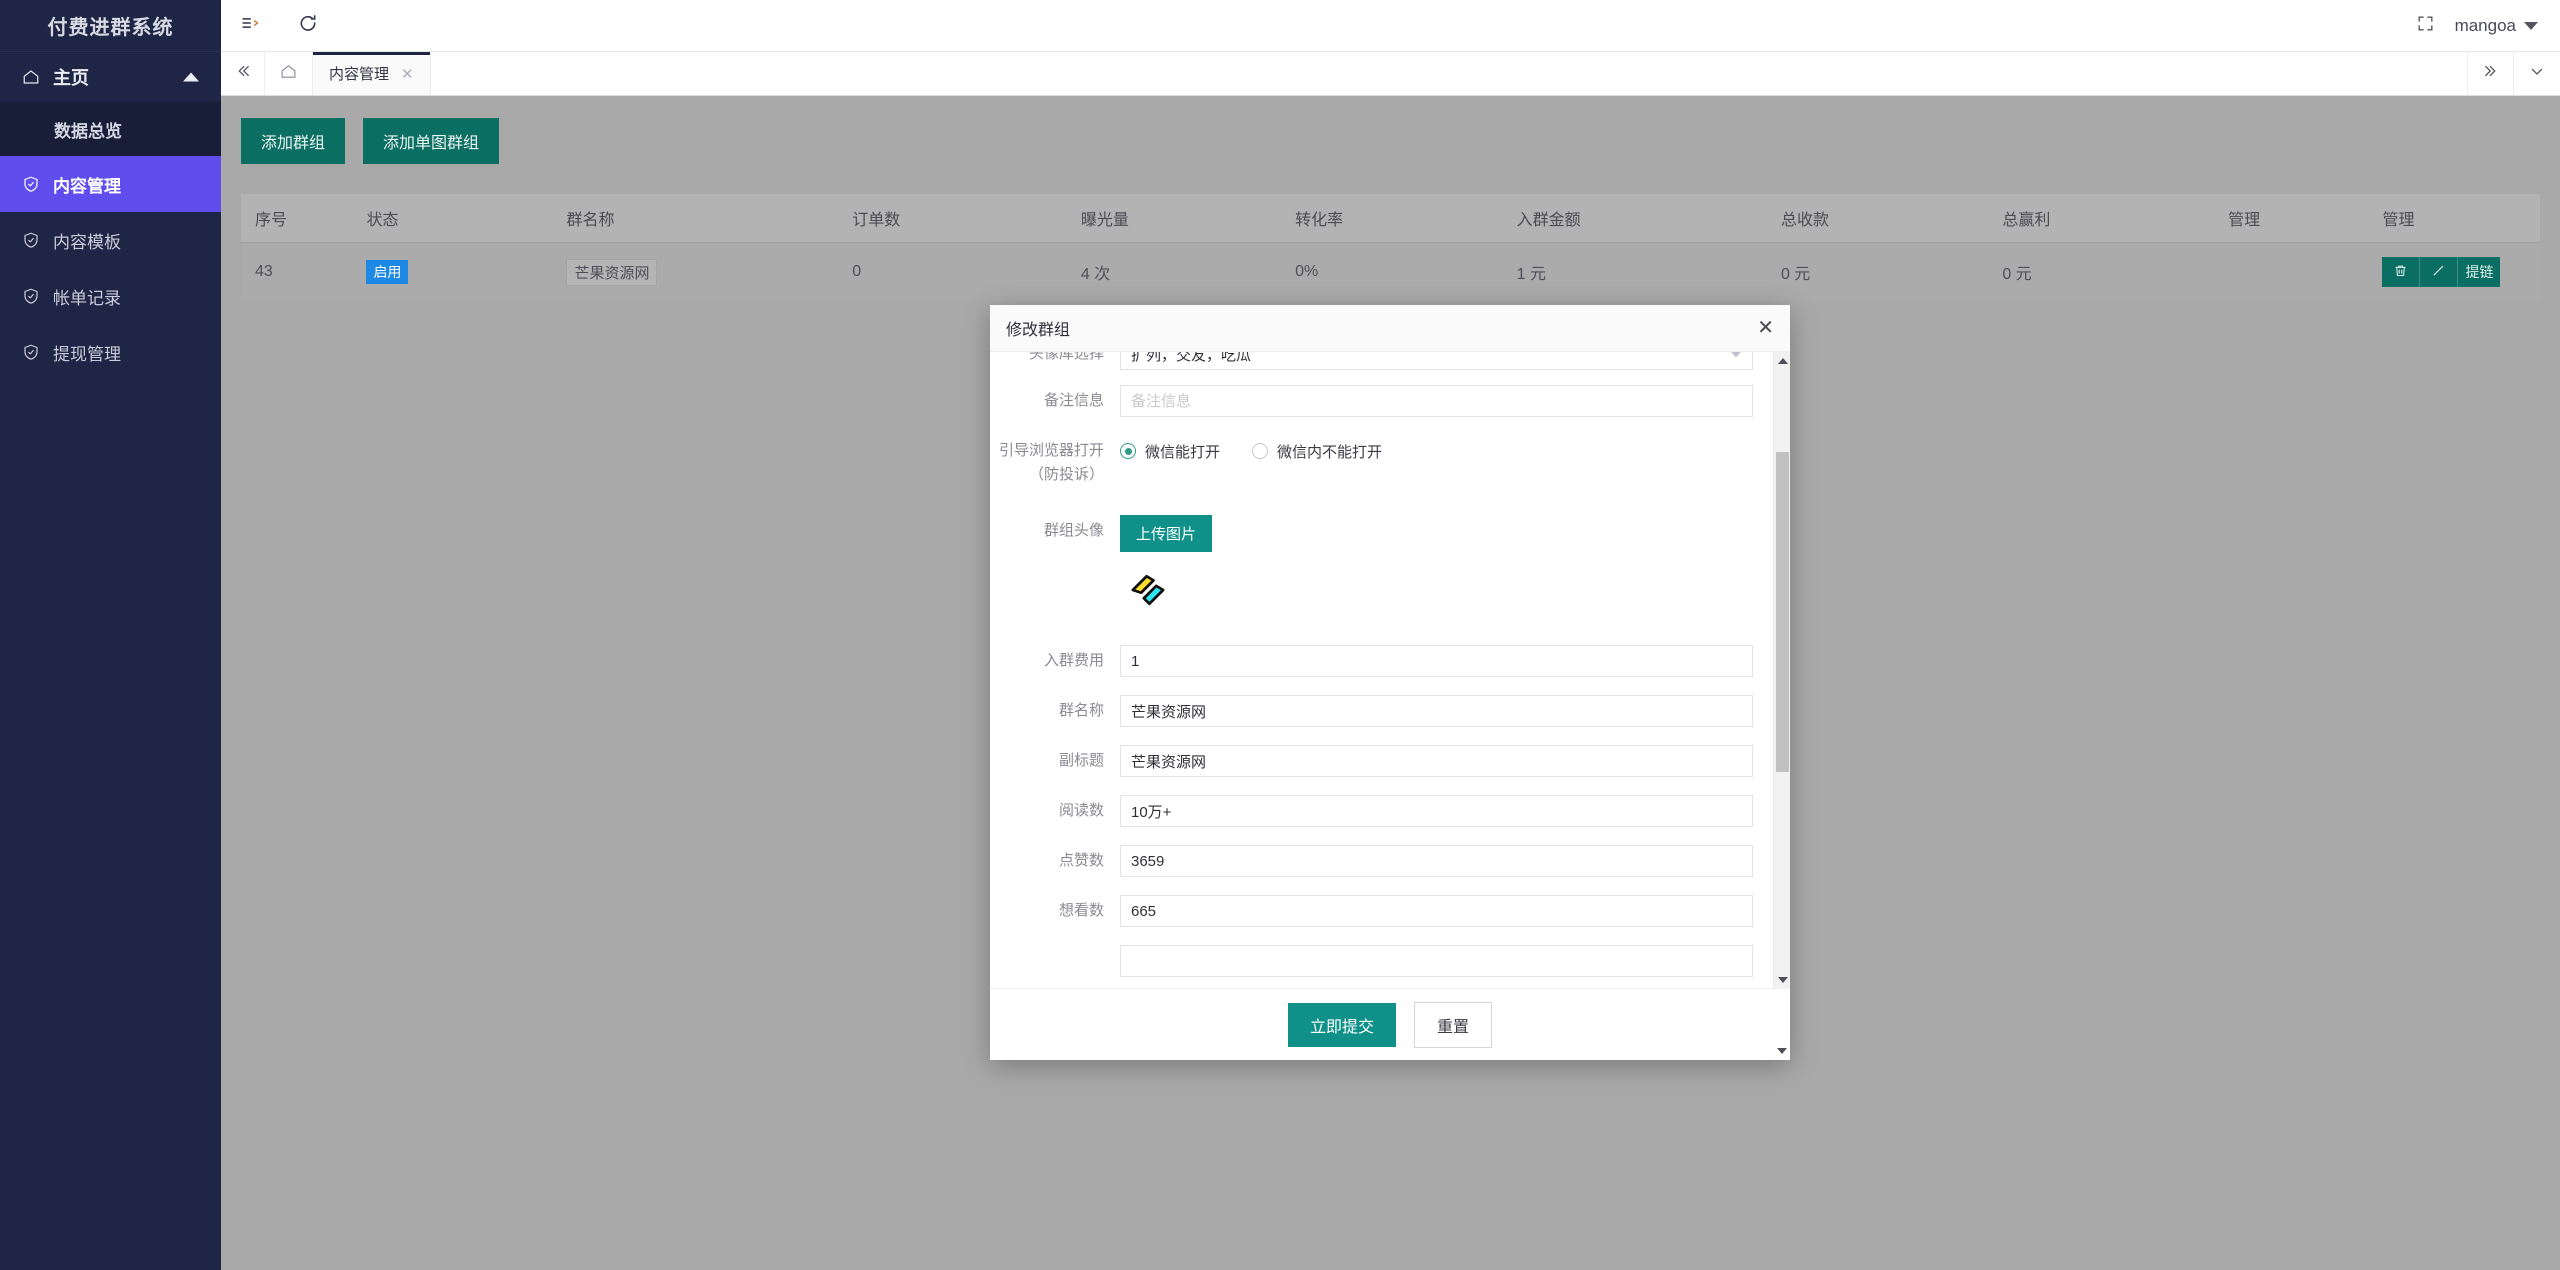 This screenshot has width=2560, height=1270. I want to click on tabs-dropdown-button, so click(2537, 73).